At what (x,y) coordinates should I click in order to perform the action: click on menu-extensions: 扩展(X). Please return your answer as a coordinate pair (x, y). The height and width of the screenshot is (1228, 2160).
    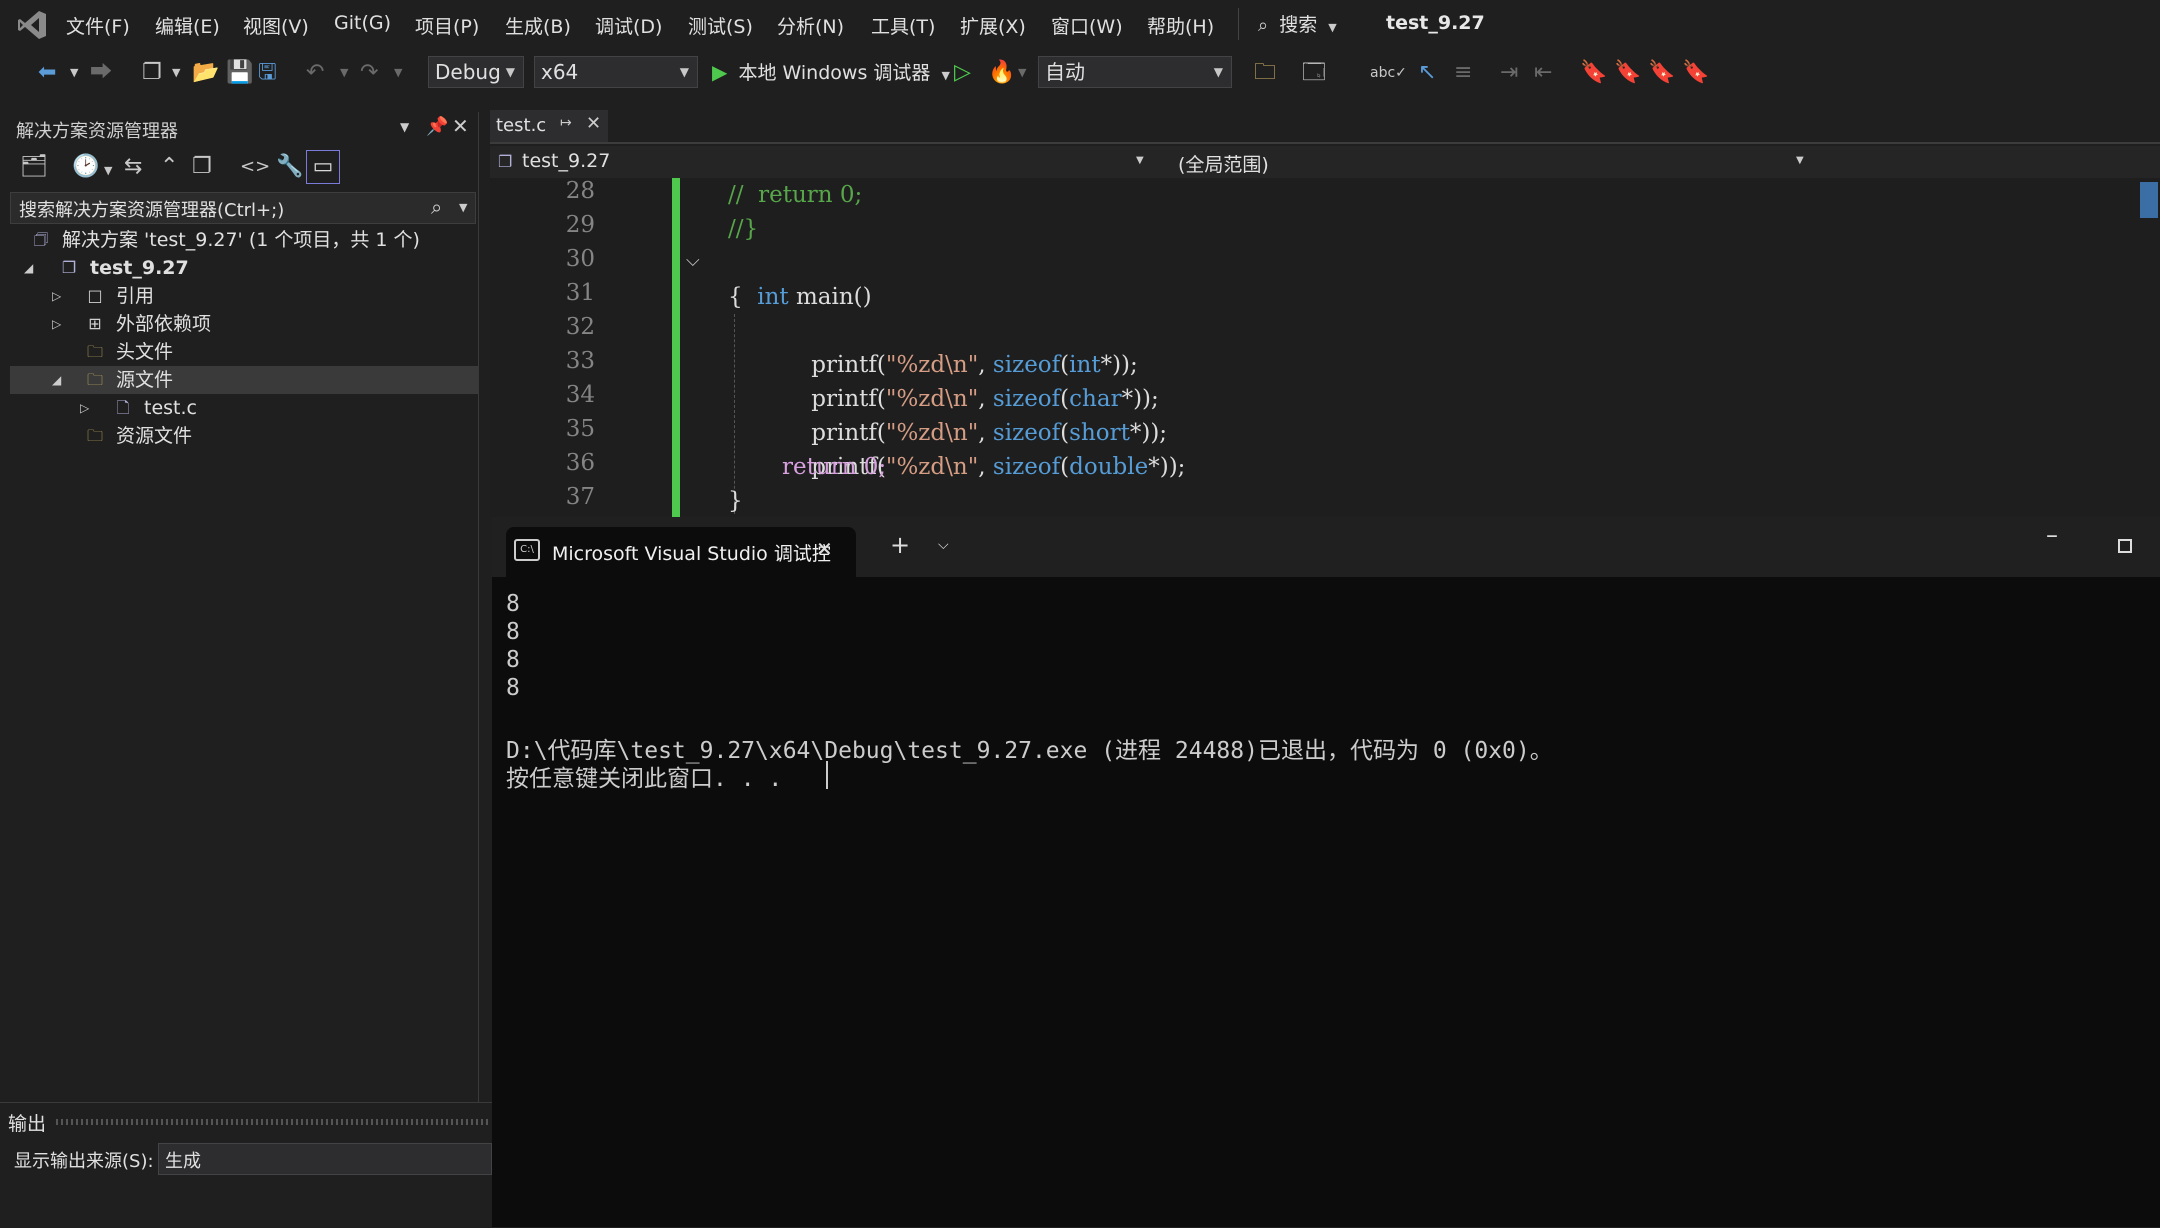
    Looking at the image, I should click on (993, 25).